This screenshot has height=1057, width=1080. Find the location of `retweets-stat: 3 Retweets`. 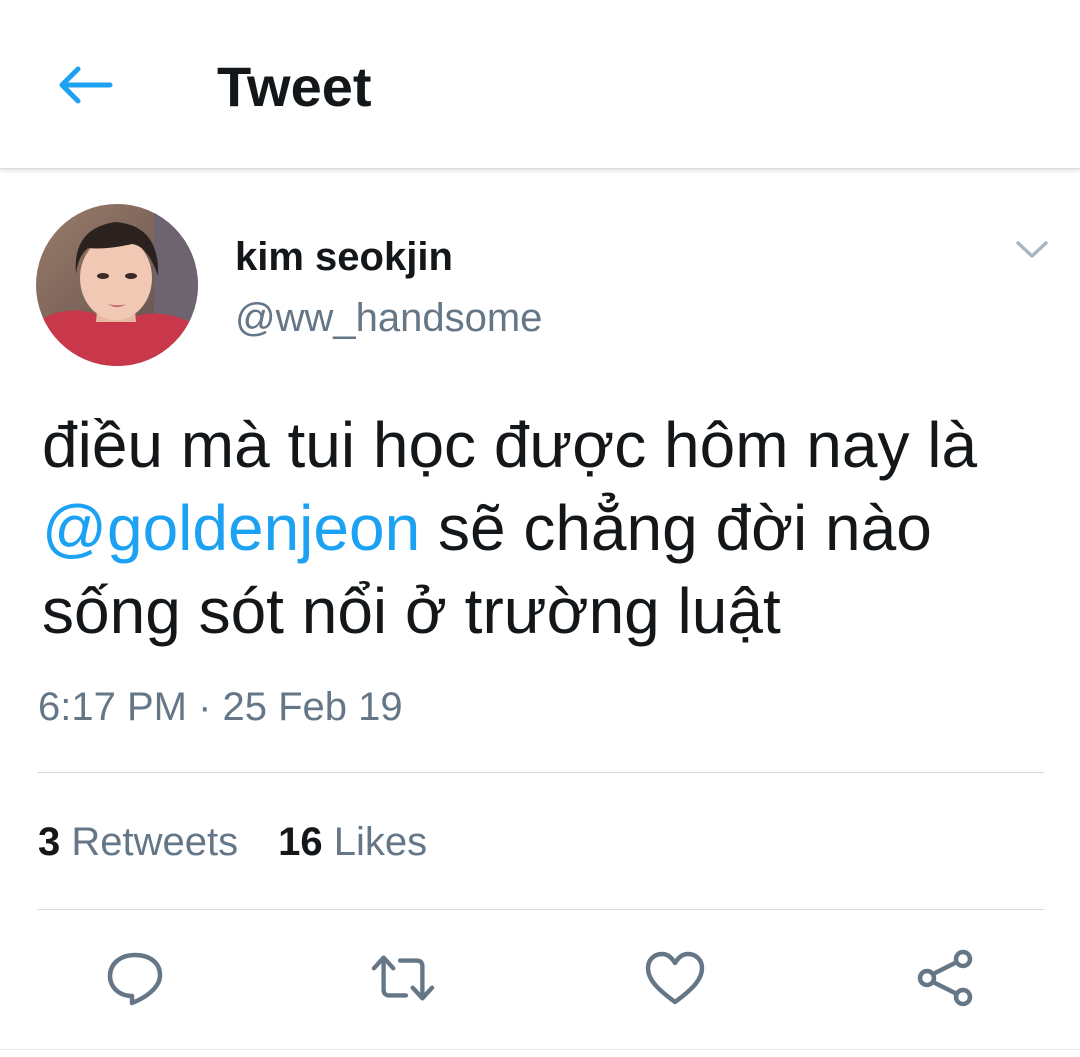

retweets-stat: 3 Retweets is located at coordinates (138, 842).